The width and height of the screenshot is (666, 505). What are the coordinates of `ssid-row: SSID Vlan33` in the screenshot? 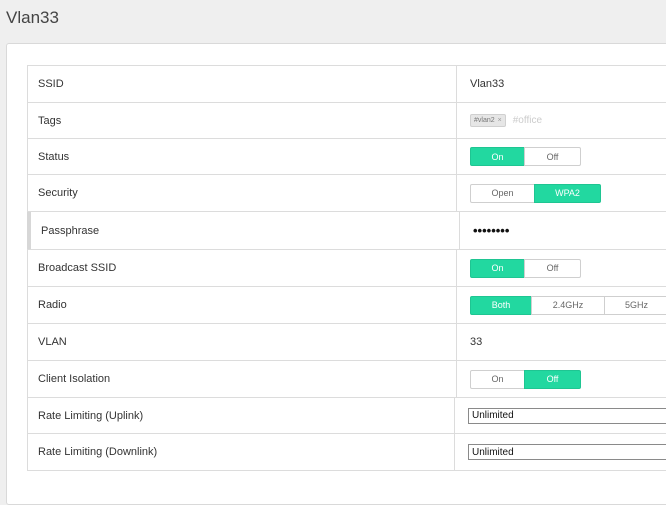 It's located at (347, 84).